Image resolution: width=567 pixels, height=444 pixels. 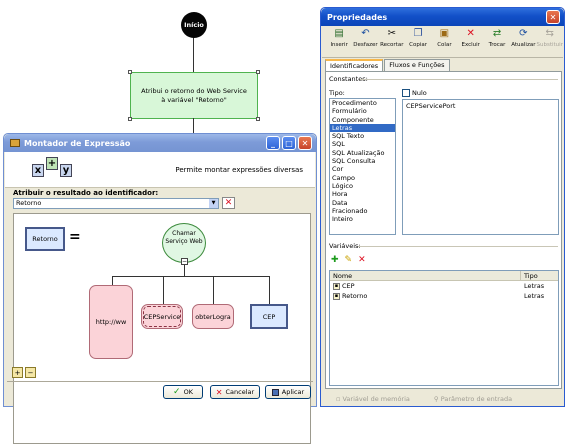 I want to click on maximize-button: □, so click(x=289, y=143).